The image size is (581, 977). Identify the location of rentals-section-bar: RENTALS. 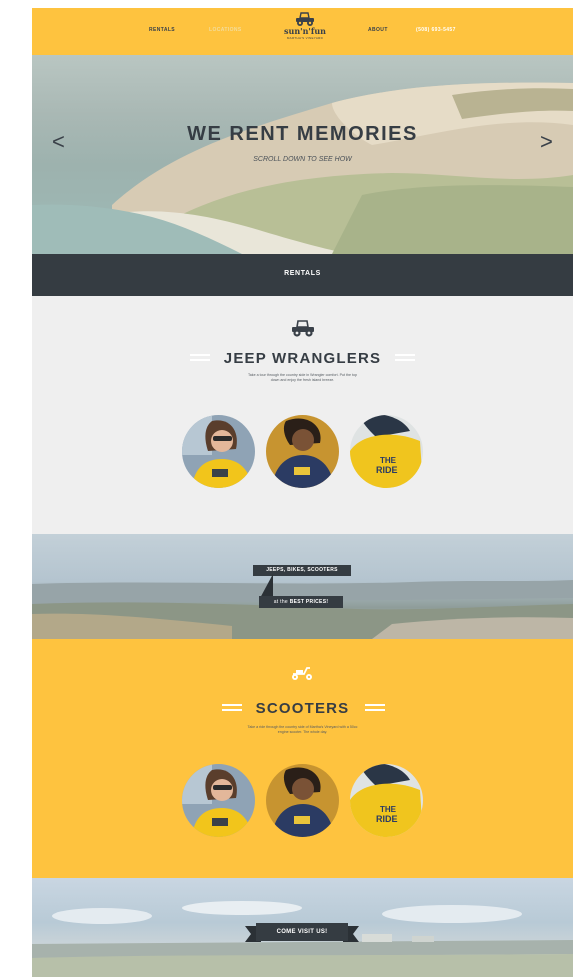
(302, 275).